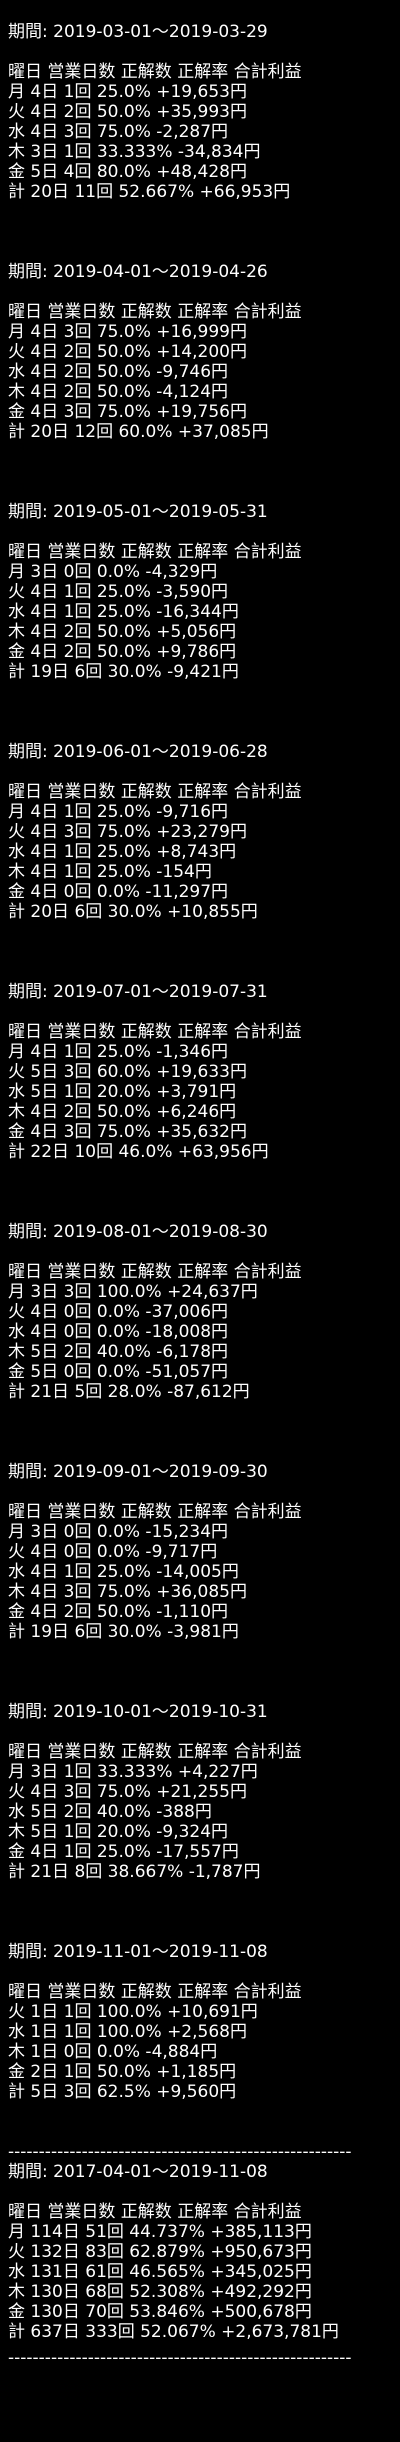 The image size is (400, 2442). What do you see at coordinates (122, 1112) in the screenshot?
I see `result-row: 木 4日 2回 50.0% +6,246円` at bounding box center [122, 1112].